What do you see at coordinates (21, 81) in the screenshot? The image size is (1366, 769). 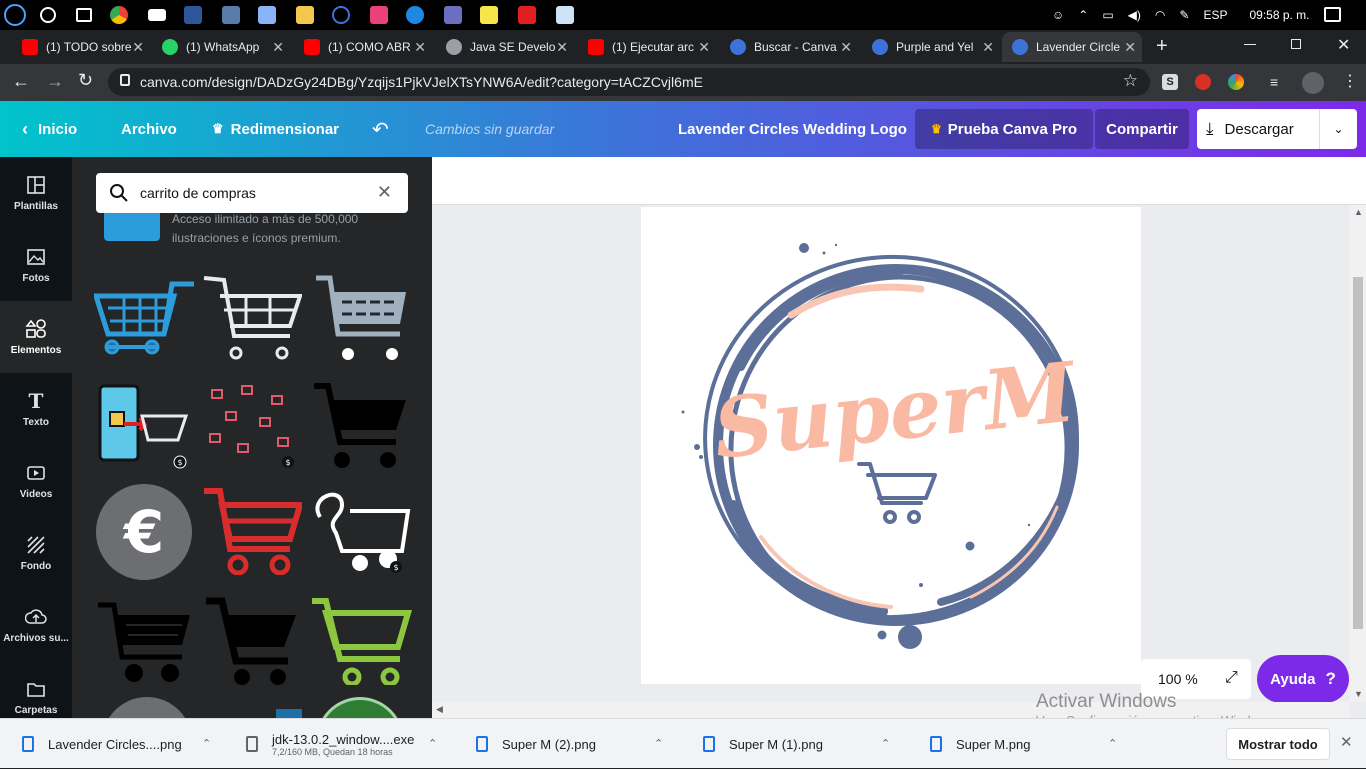 I see `back-icon: ←` at bounding box center [21, 81].